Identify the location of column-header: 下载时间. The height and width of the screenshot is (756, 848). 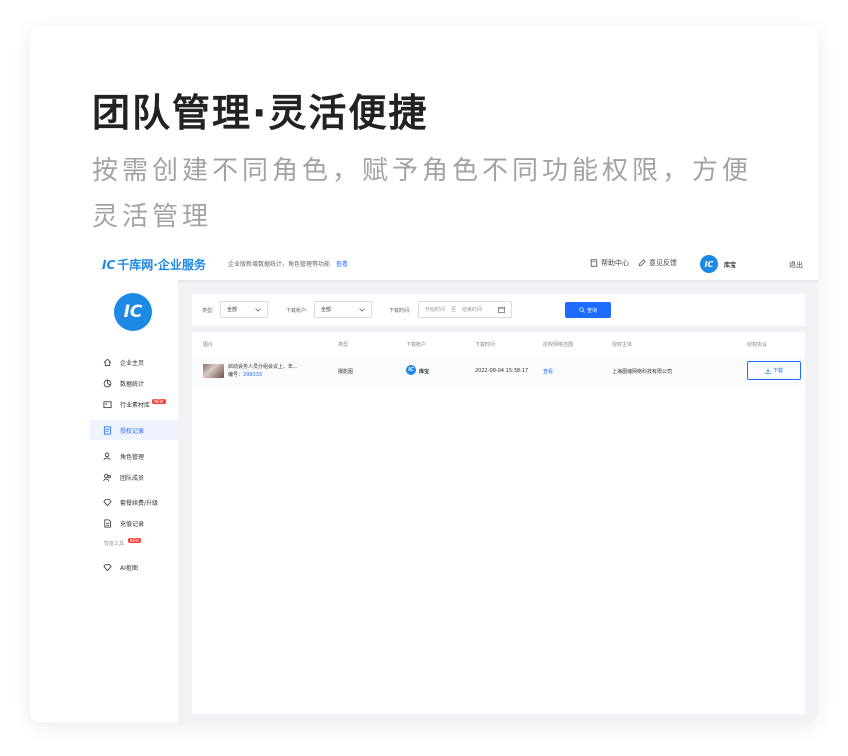
(485, 345).